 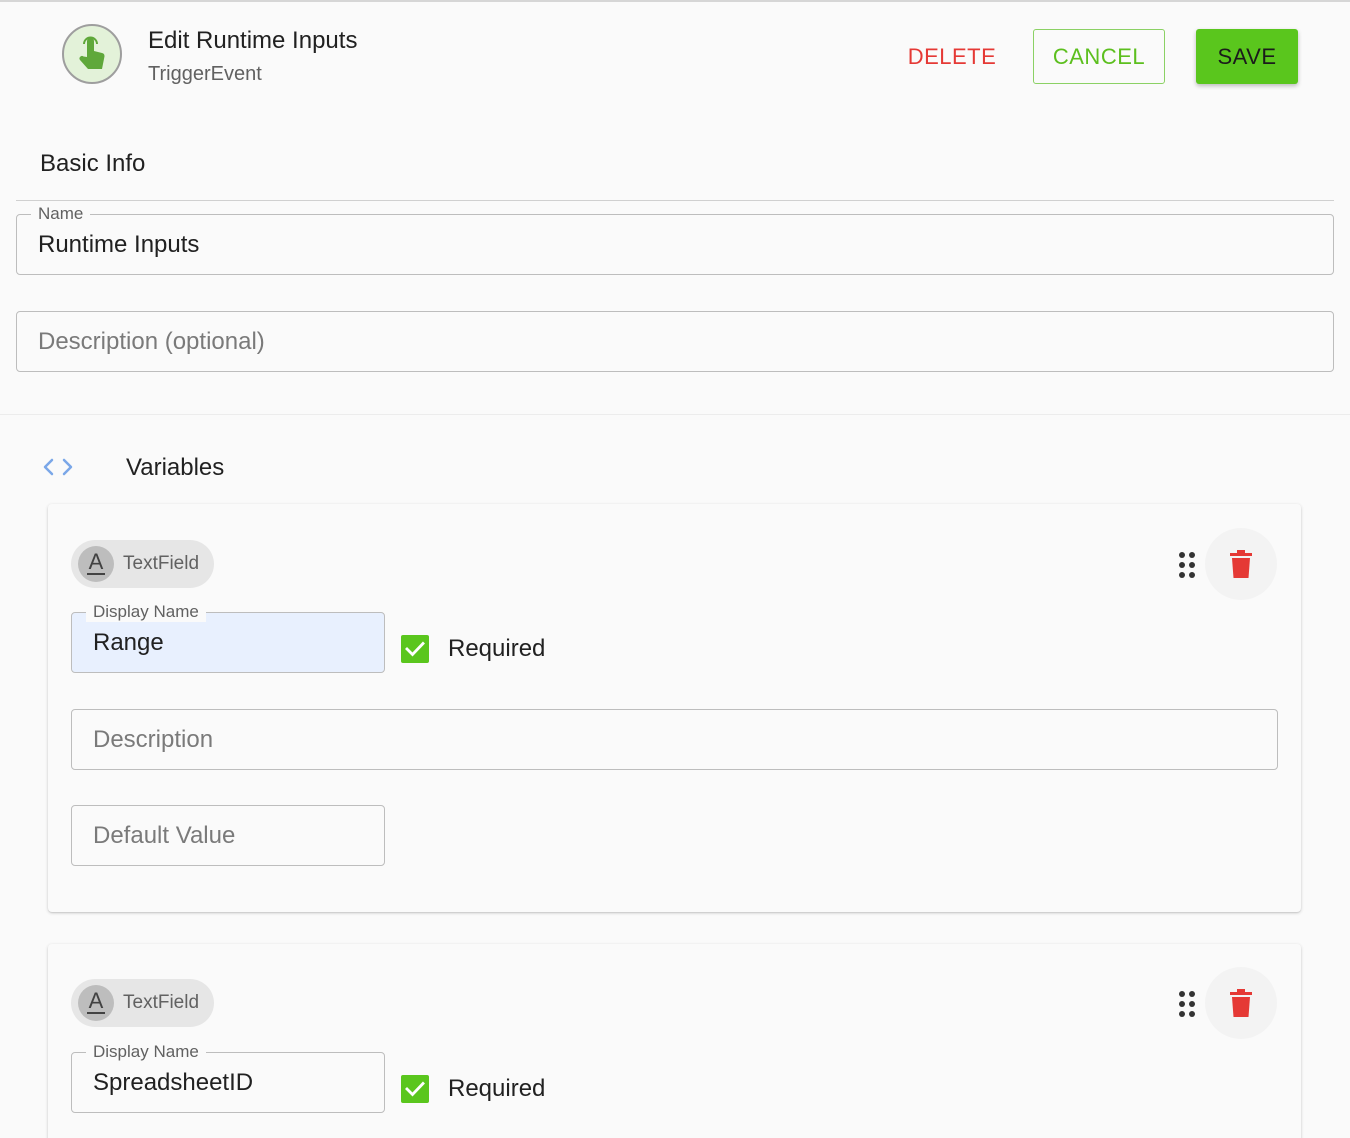 What do you see at coordinates (61, 214) in the screenshot?
I see `name-field-label: Name` at bounding box center [61, 214].